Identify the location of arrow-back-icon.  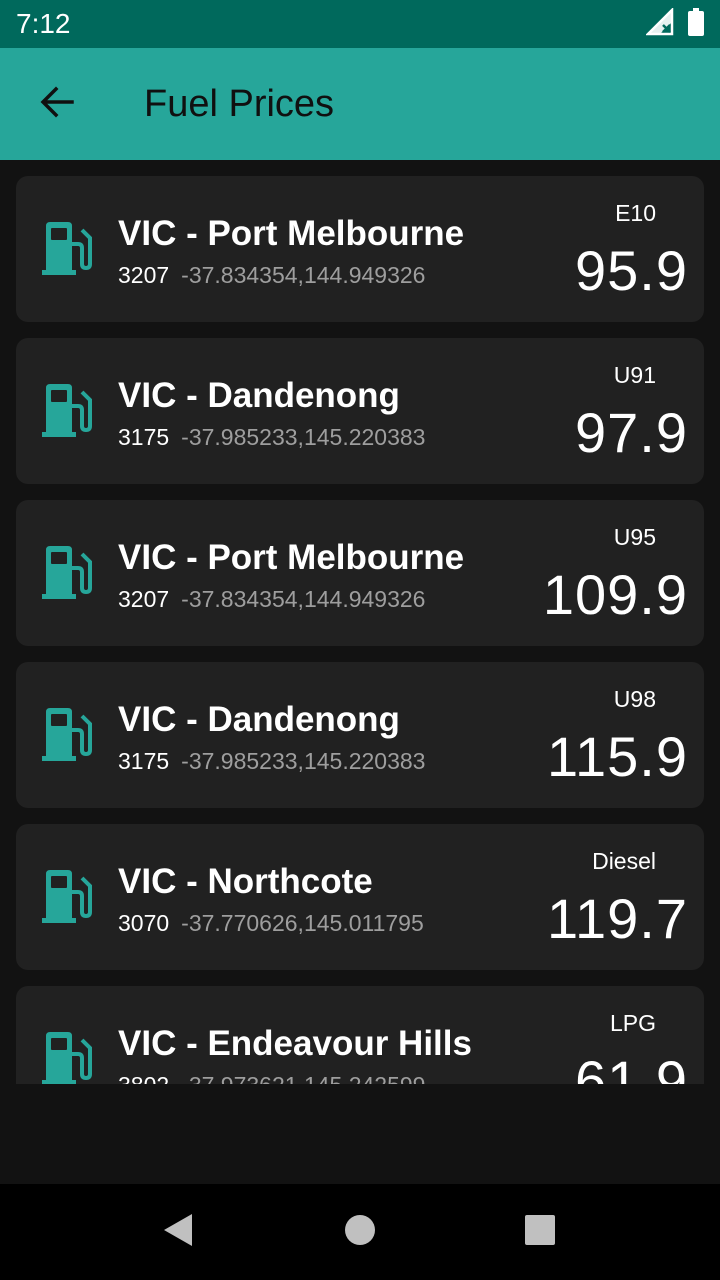
(56, 104).